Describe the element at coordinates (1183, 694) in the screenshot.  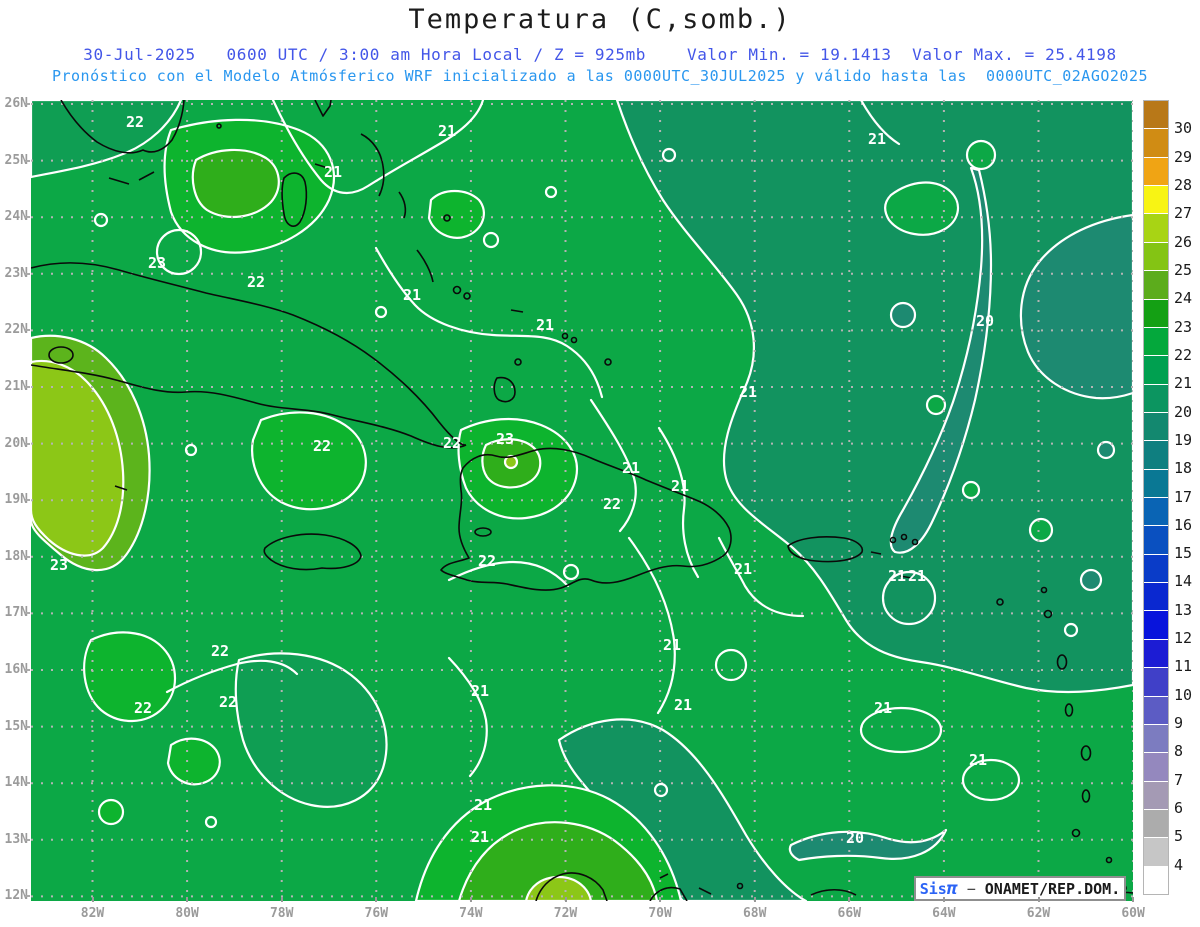
I see `colorbar-tick-label: 10` at that location.